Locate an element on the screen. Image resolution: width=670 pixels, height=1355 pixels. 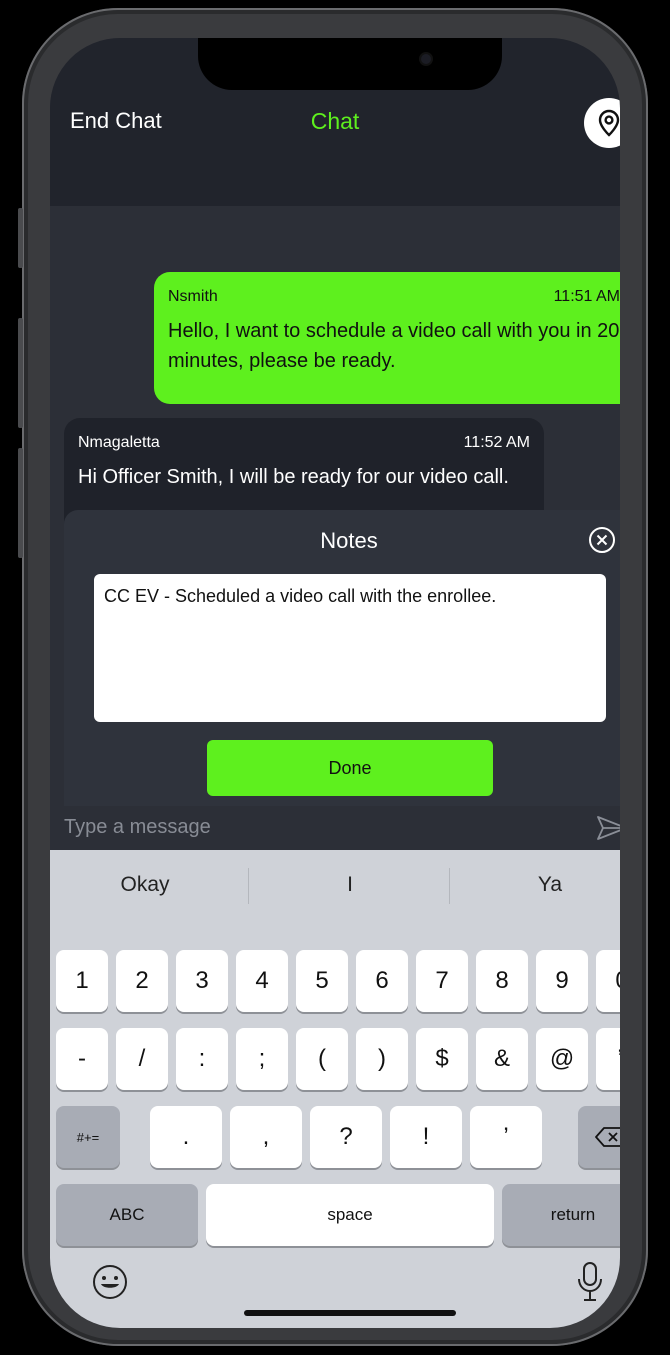
key-1: 1 is located at coordinates (82, 981).